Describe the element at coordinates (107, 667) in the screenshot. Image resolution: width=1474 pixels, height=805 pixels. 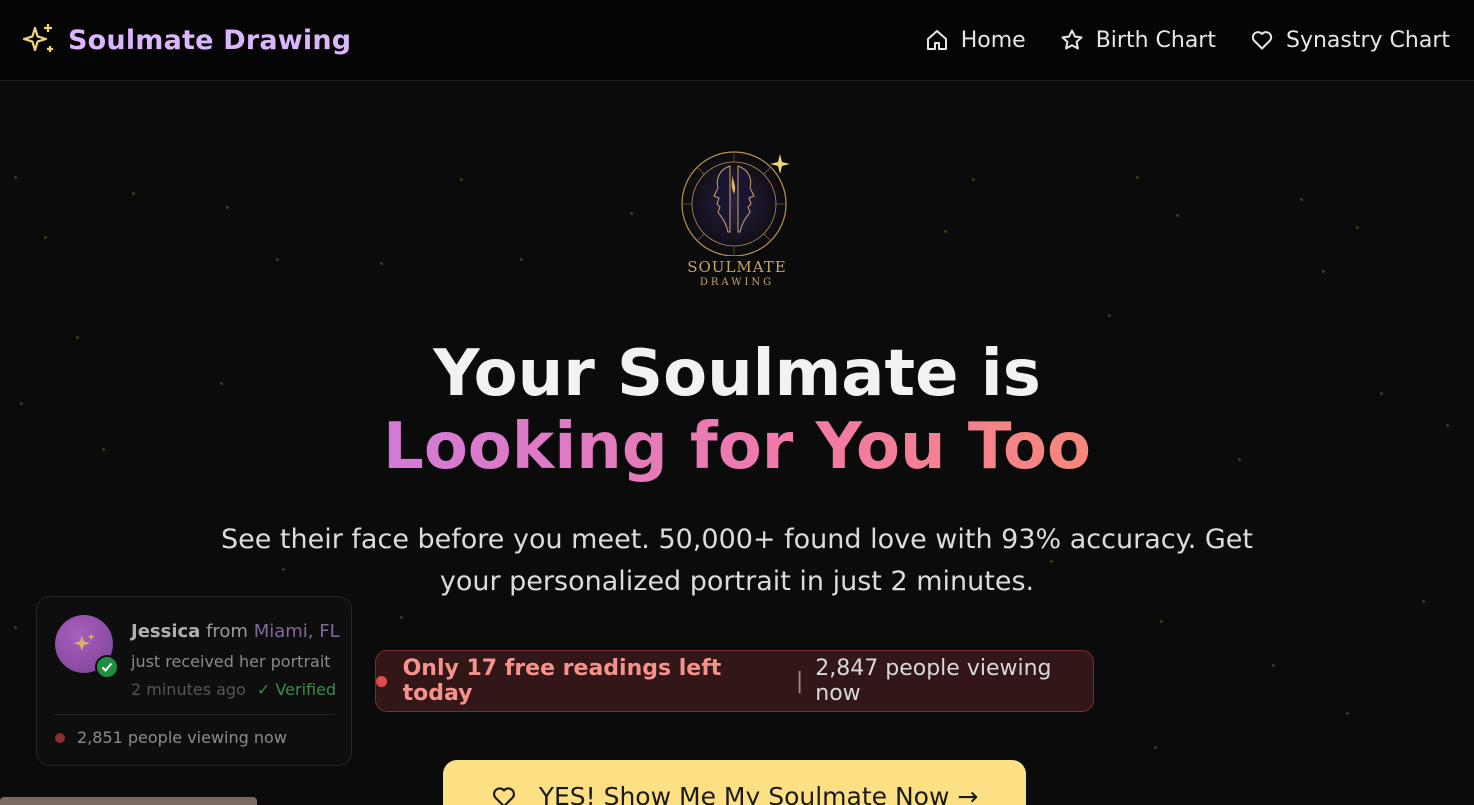
I see `check-icon` at that location.